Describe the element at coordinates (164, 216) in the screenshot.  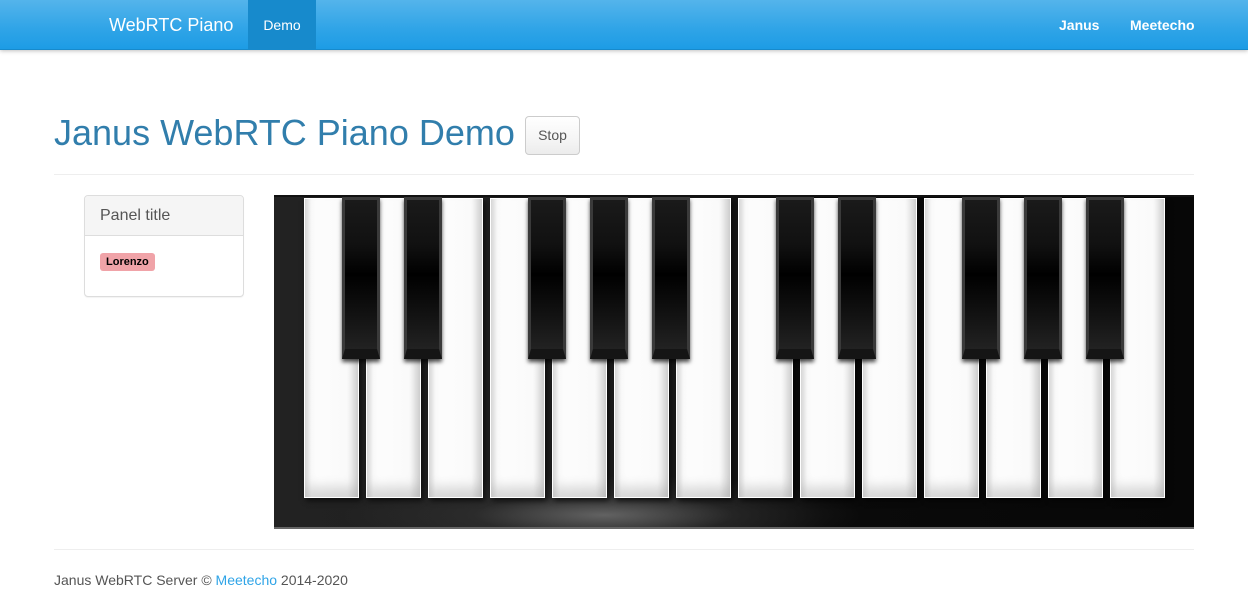
I see `panel-title: Panel title` at that location.